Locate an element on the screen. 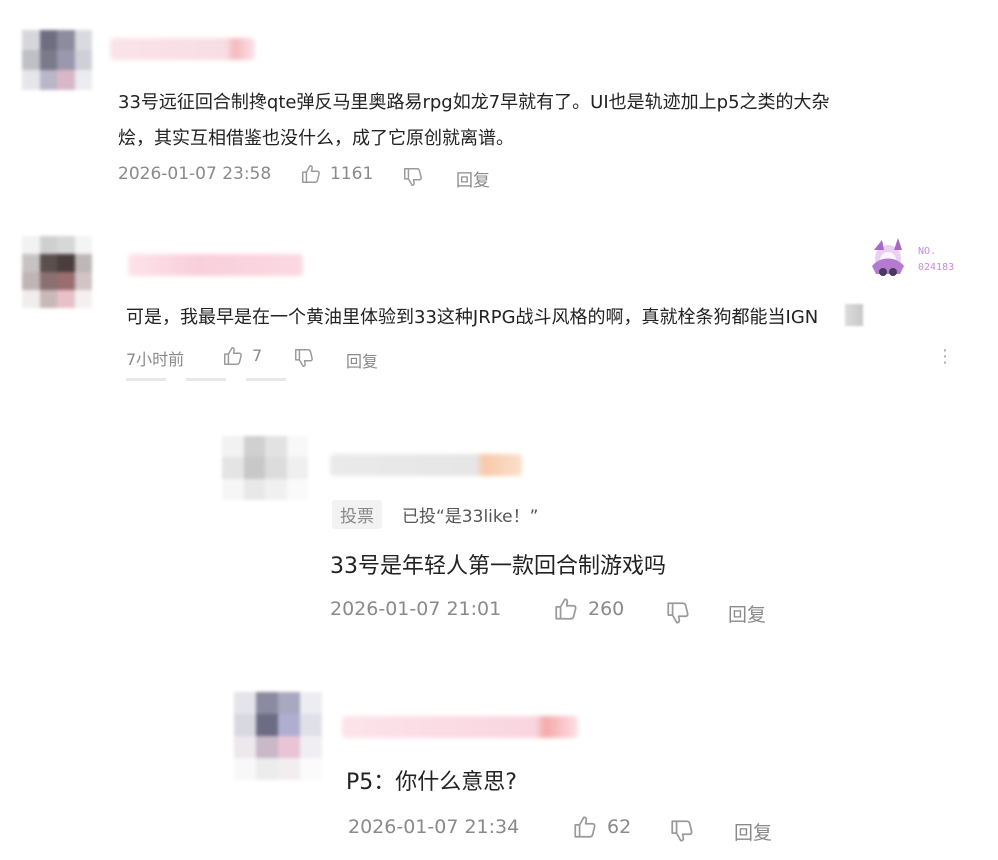  censor-mosaic is located at coordinates (854, 315).